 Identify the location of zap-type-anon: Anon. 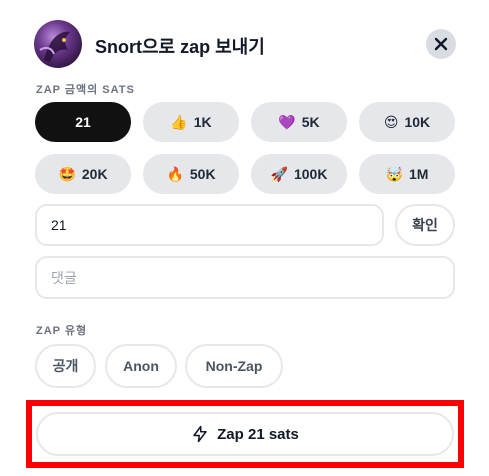
(141, 366).